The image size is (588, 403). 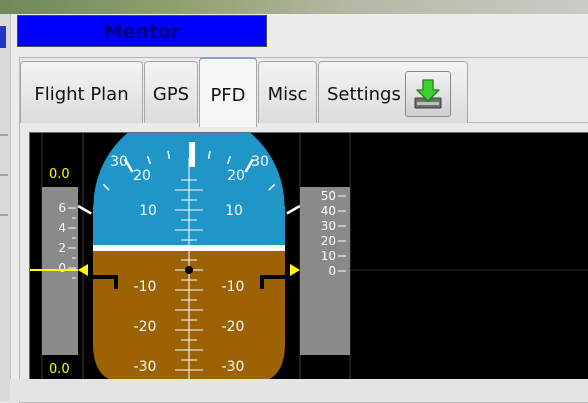 I want to click on tab-misc: Misc, so click(x=287, y=92).